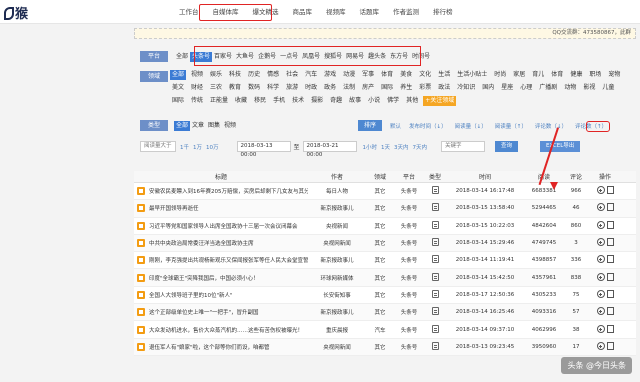 The image size is (640, 382). I want to click on nav-topic-library: 话题库, so click(370, 12).